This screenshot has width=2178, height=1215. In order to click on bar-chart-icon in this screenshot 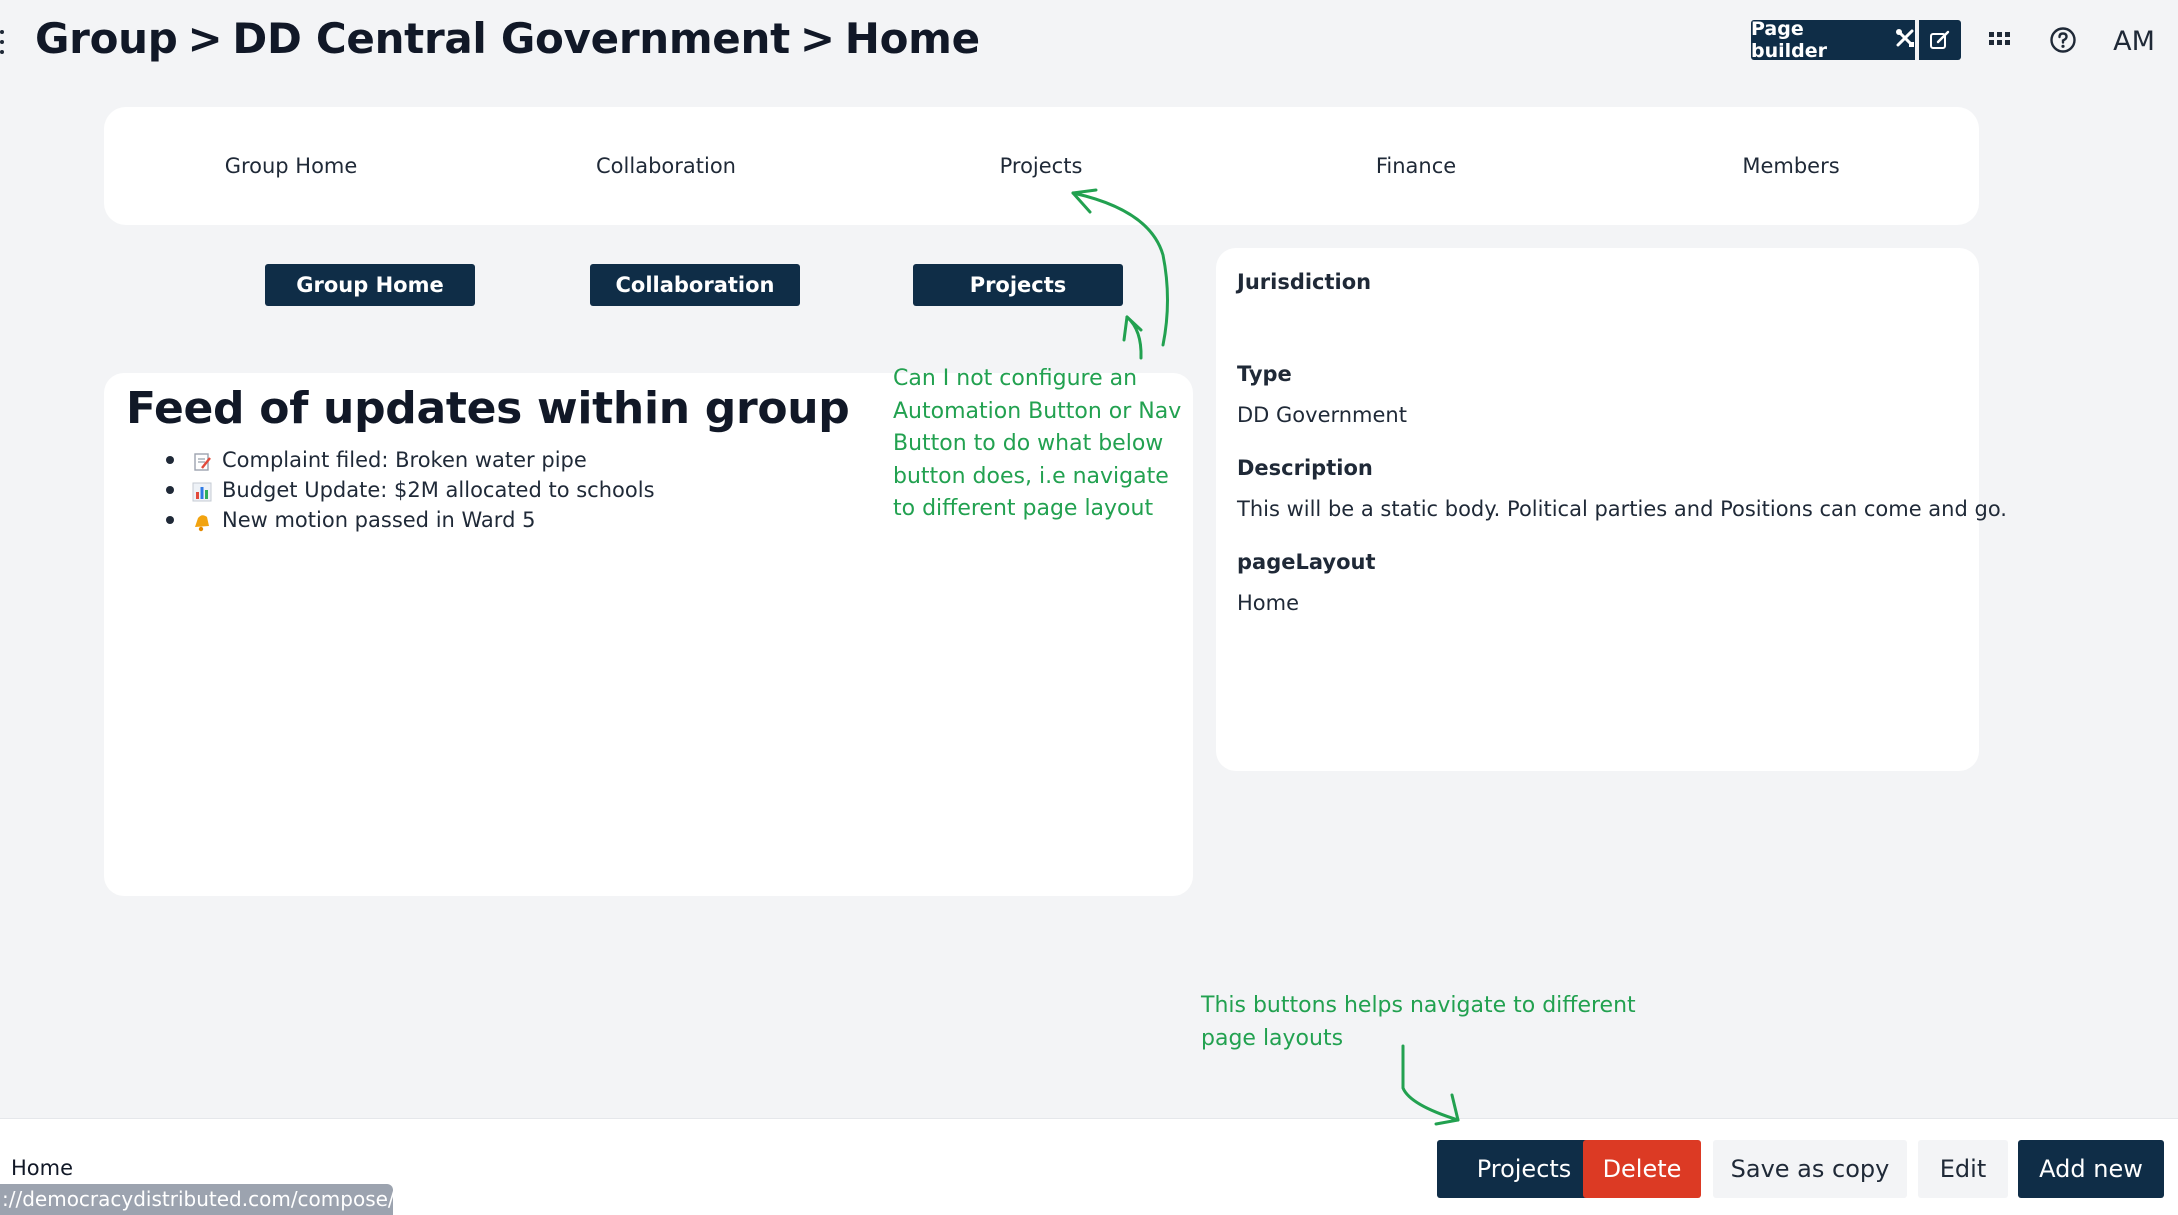, I will do `click(202, 491)`.